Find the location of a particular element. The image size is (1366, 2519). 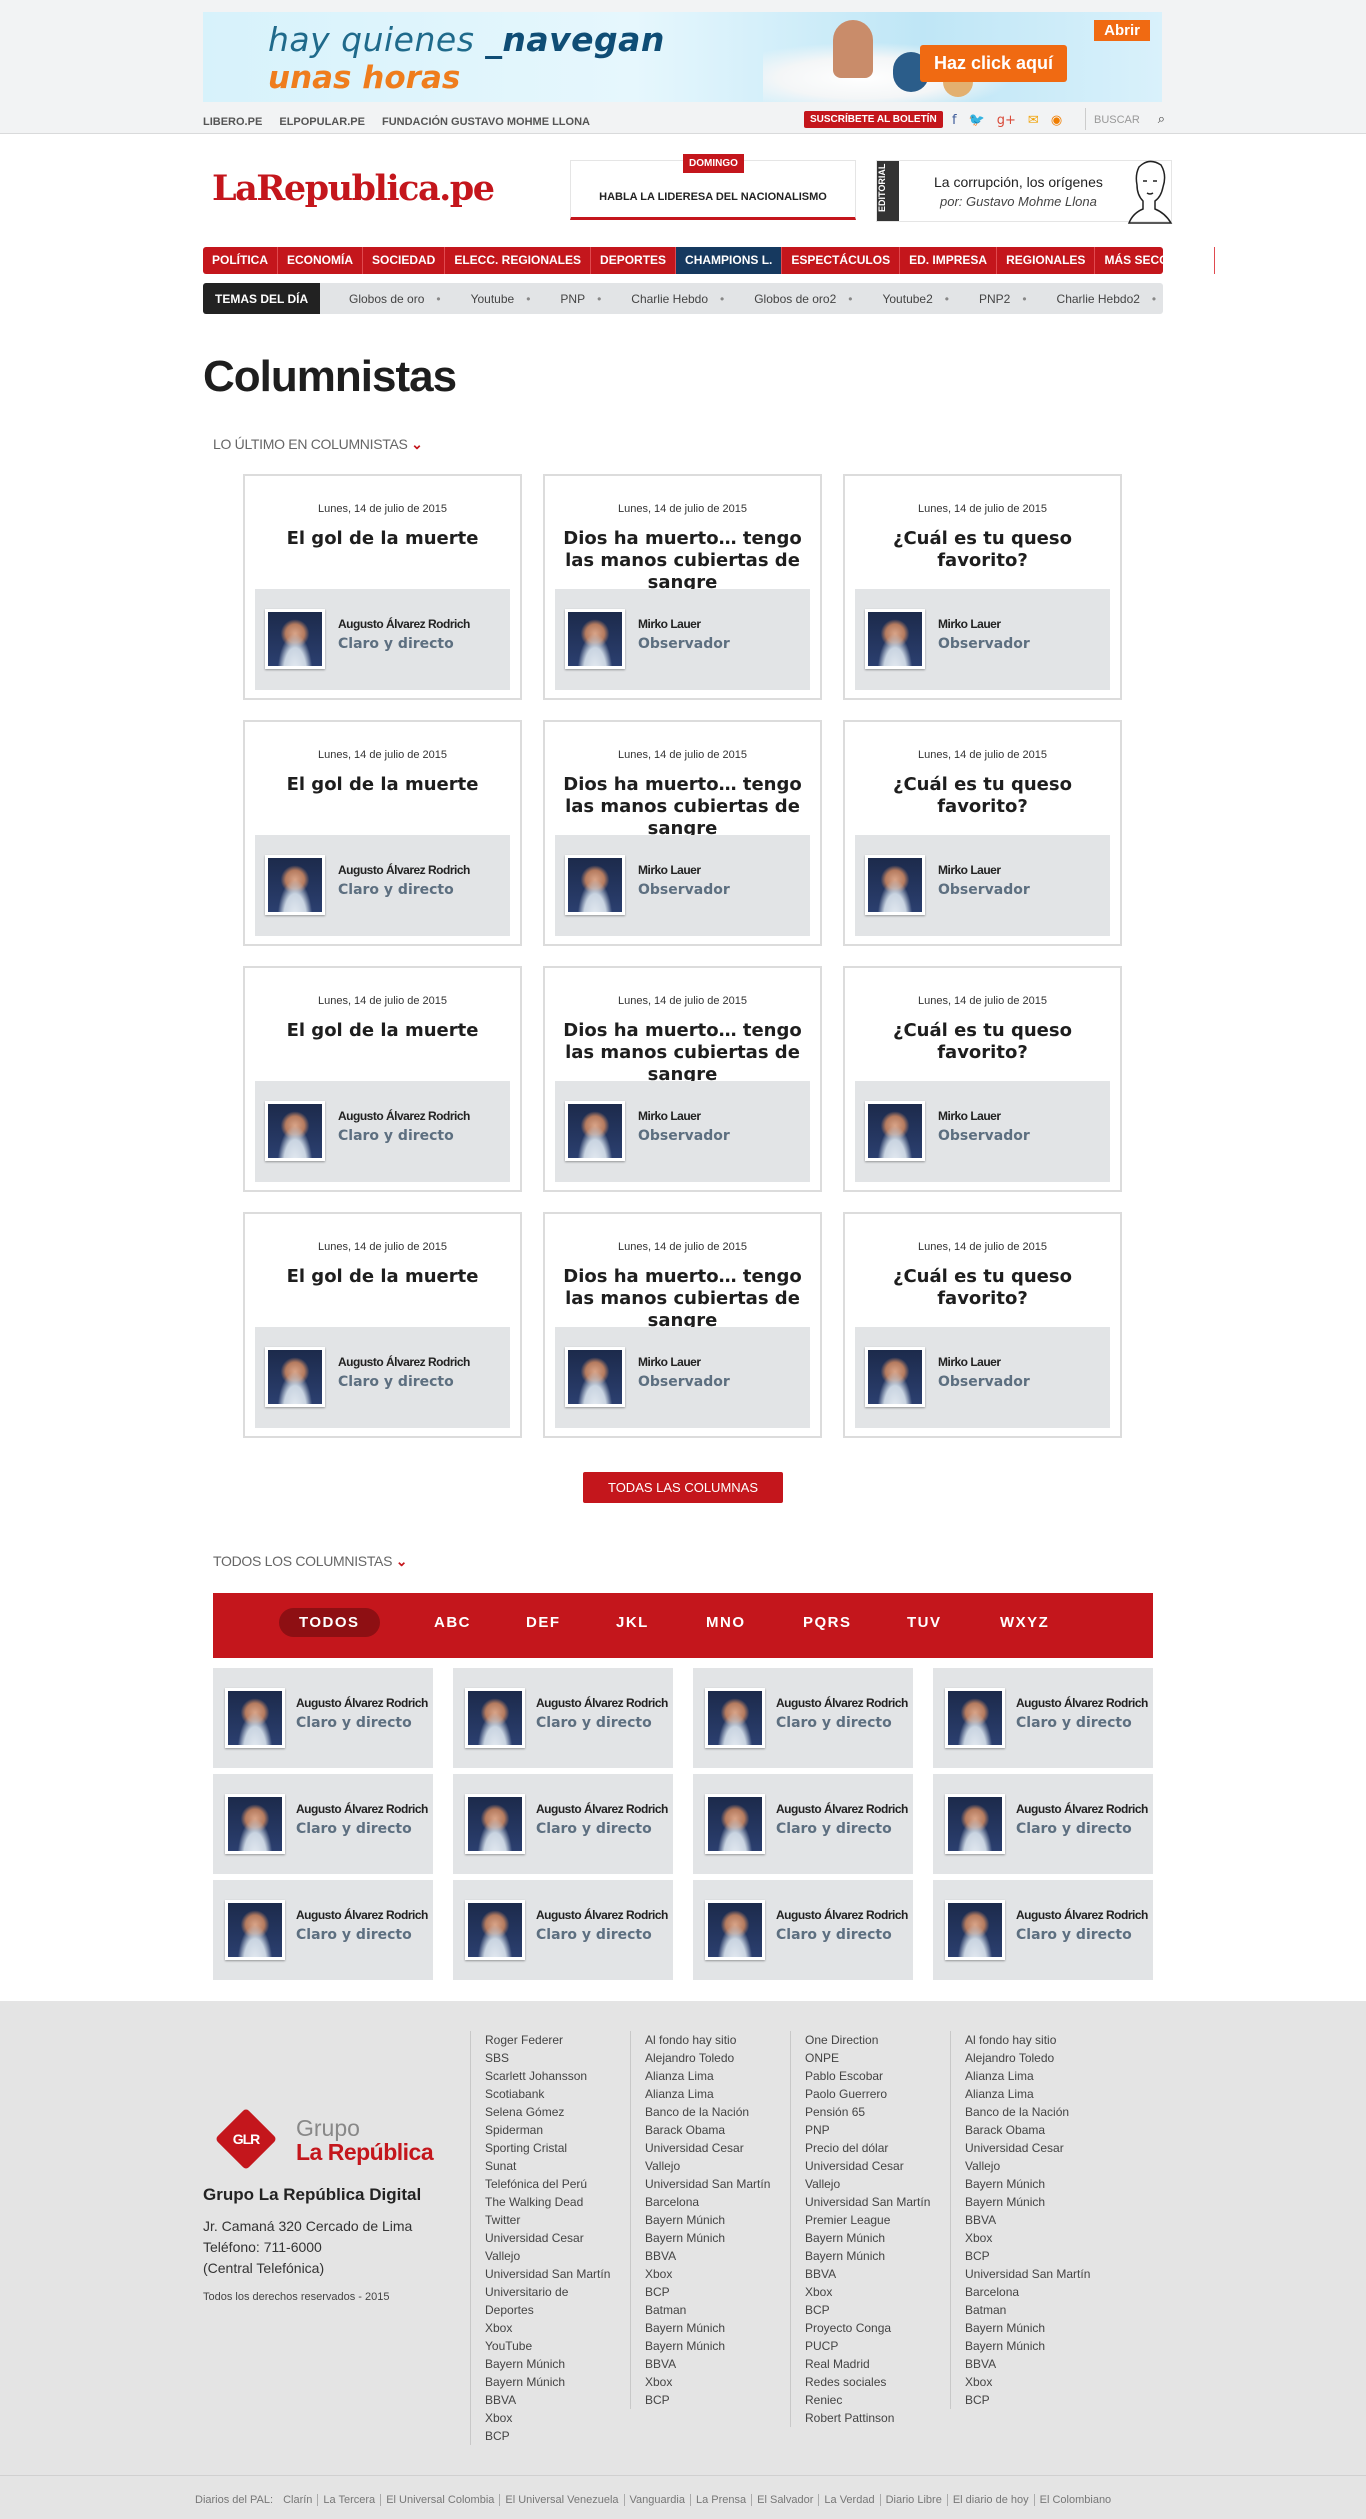

alpha-tab-wxyz: WXYZ is located at coordinates (1024, 1622).